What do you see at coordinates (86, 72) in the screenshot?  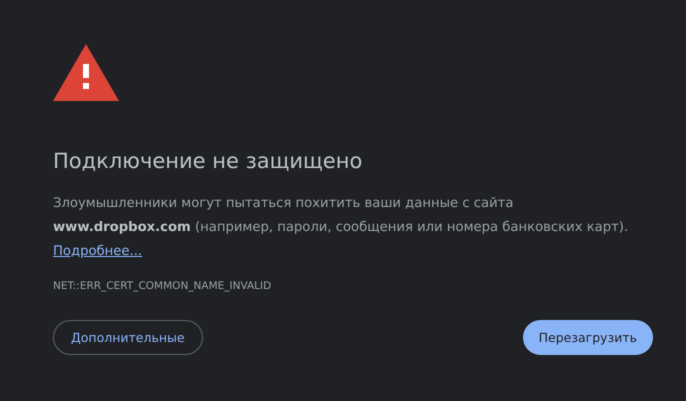 I see `warning-icon` at bounding box center [86, 72].